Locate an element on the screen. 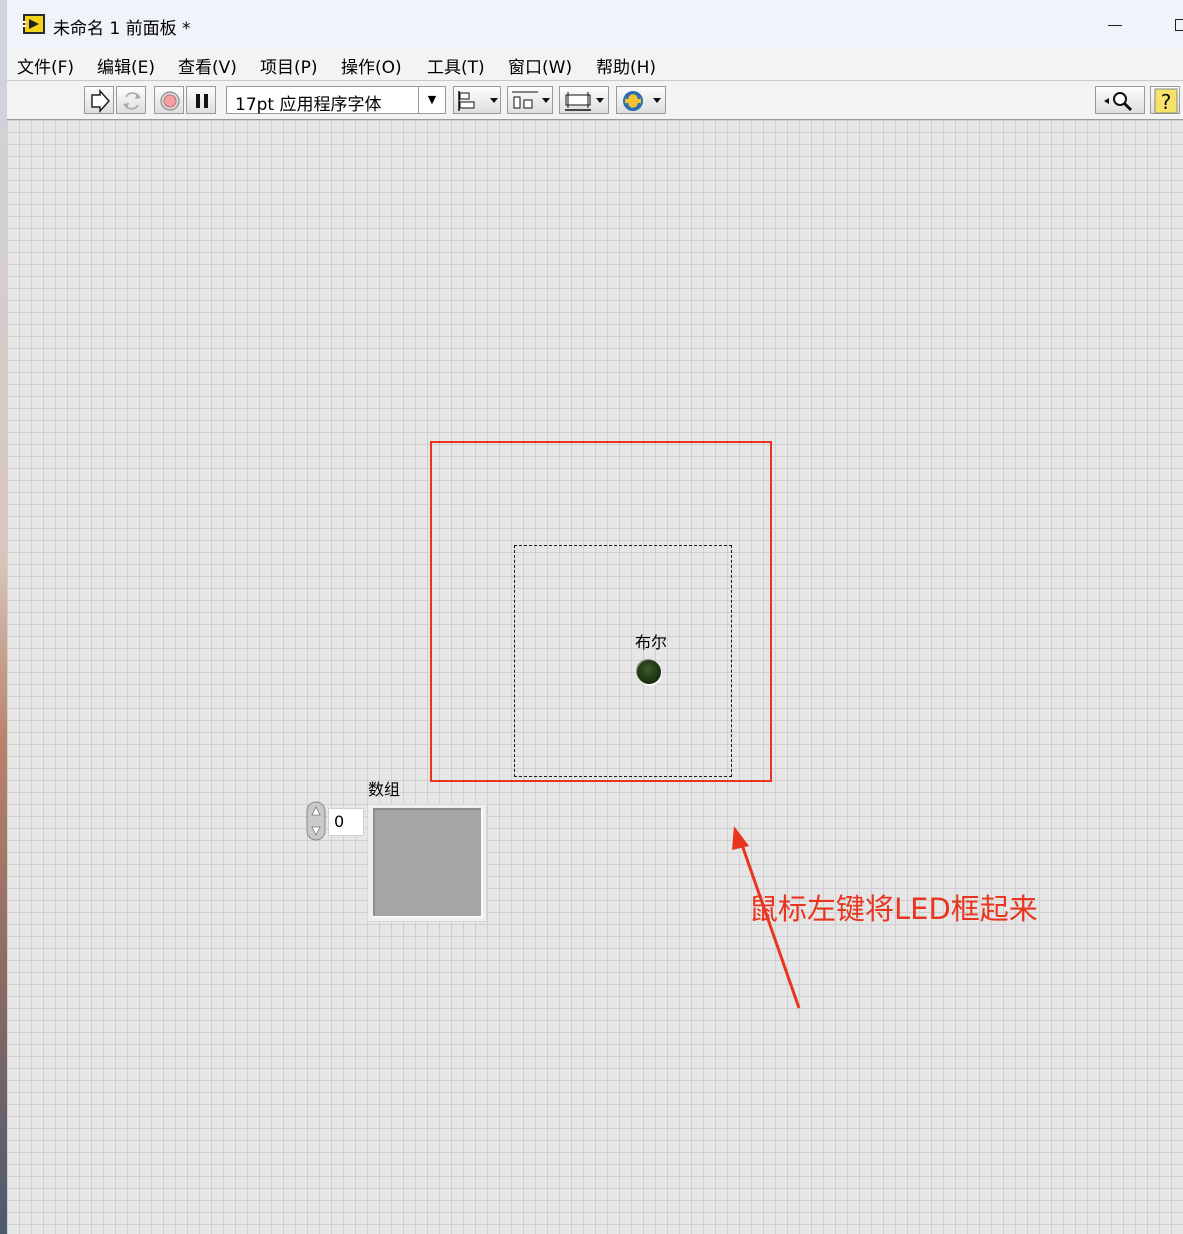 The height and width of the screenshot is (1234, 1183). annotation-text: 鼠标左键将LED框起来 is located at coordinates (893, 909).